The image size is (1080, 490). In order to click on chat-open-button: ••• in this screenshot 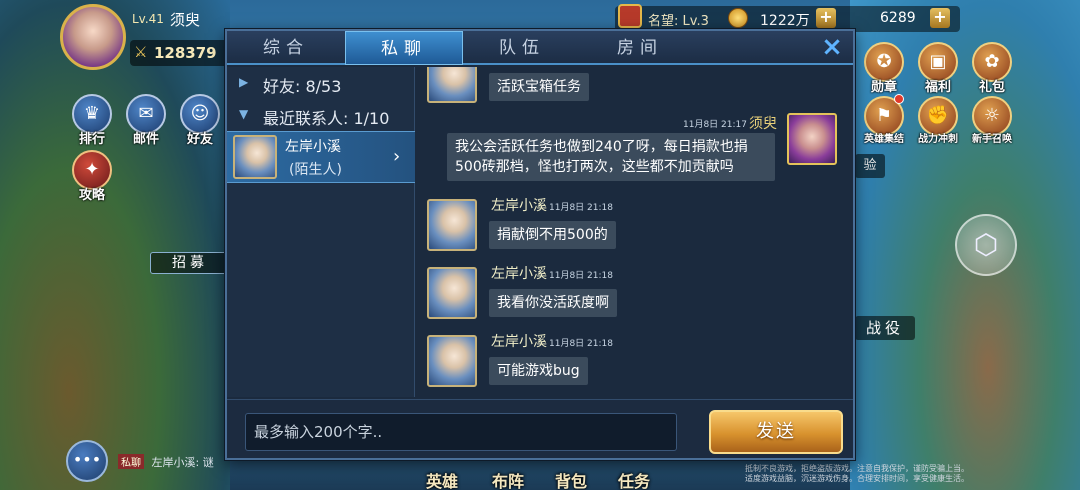, I will do `click(87, 461)`.